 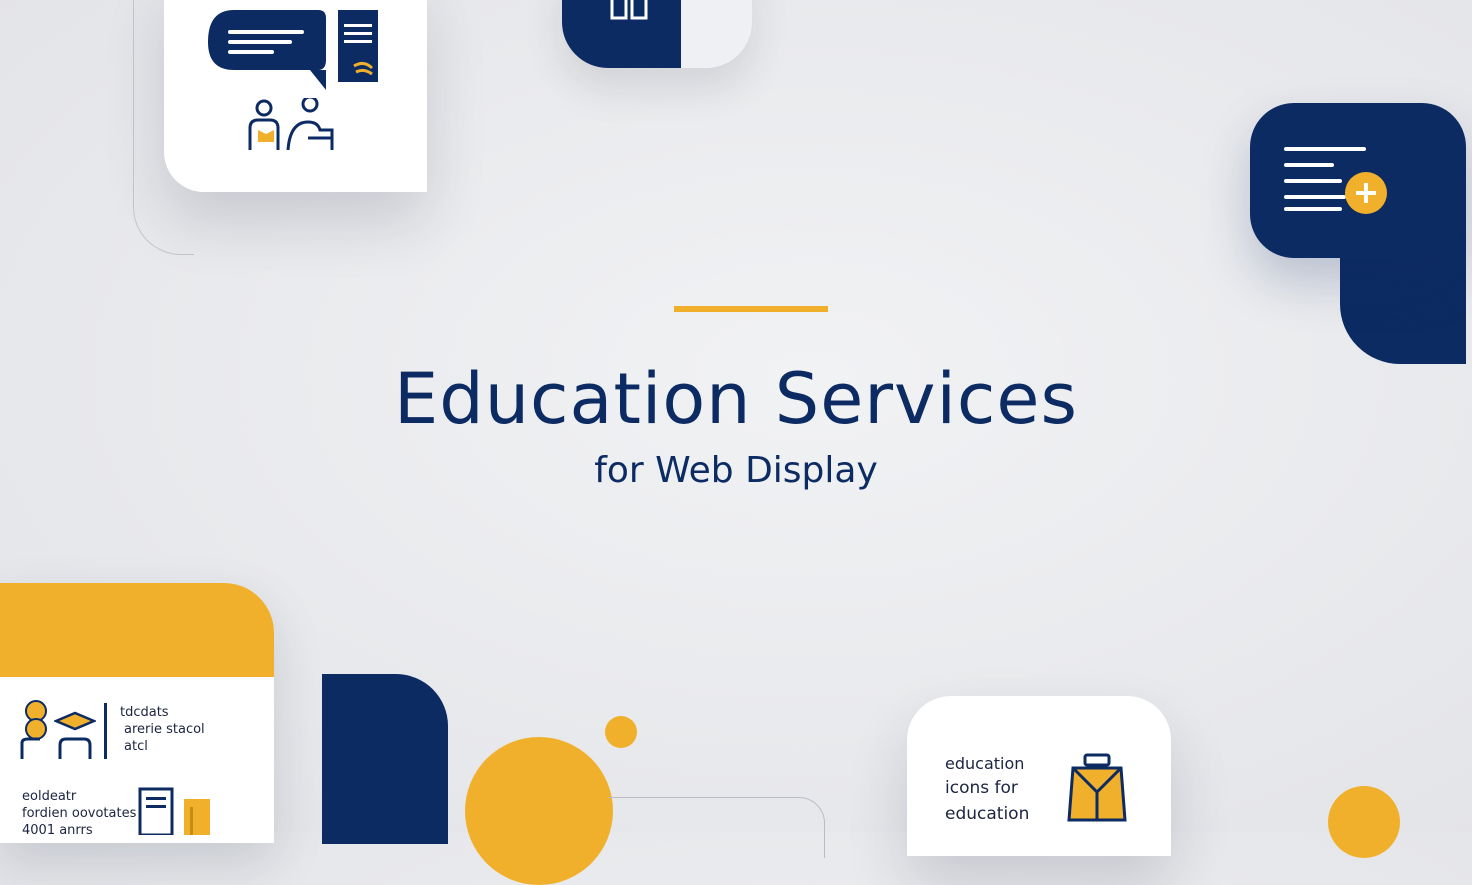 I want to click on speech-bubble-icon, so click(x=267, y=50).